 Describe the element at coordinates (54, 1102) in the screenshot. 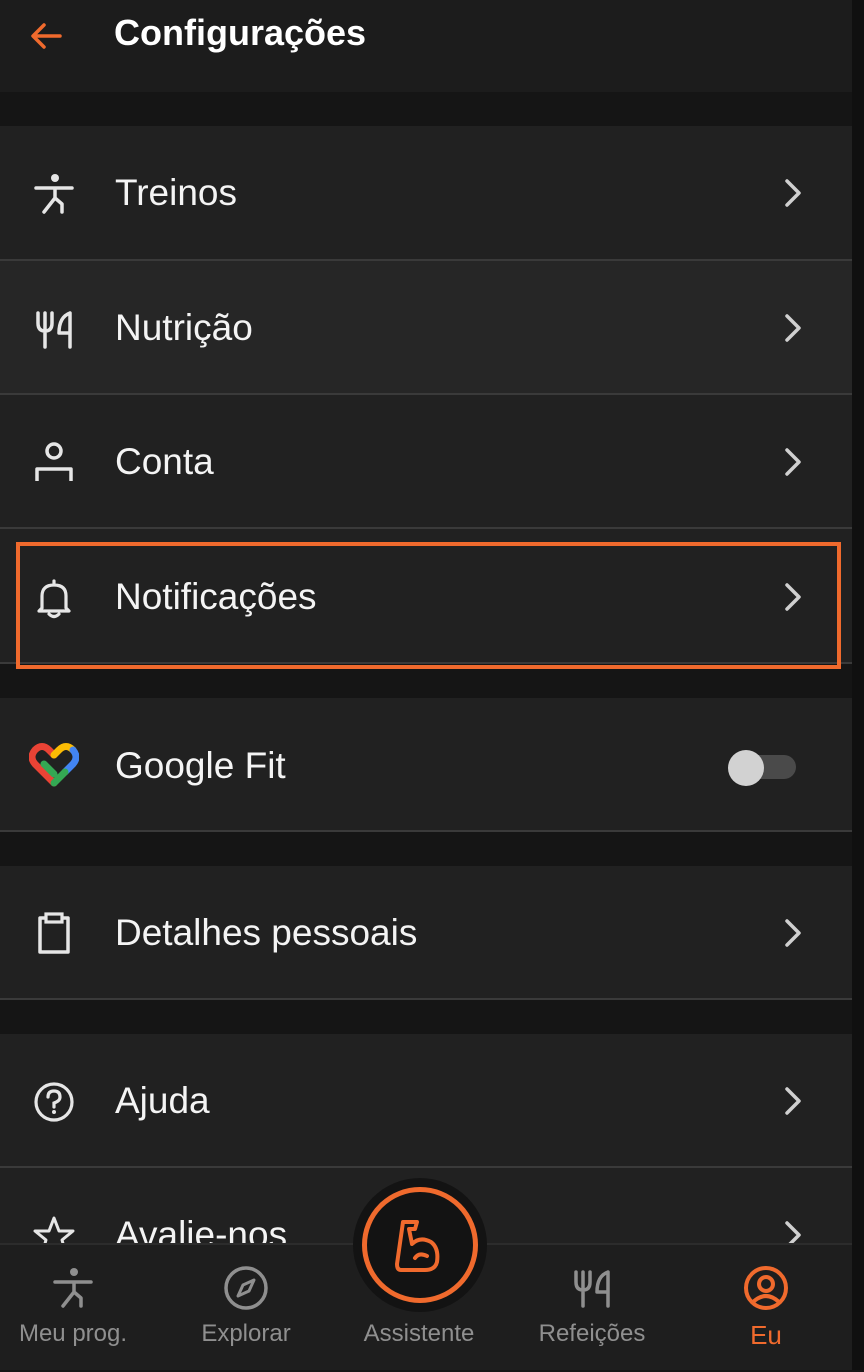

I see `help-circle-icon` at that location.